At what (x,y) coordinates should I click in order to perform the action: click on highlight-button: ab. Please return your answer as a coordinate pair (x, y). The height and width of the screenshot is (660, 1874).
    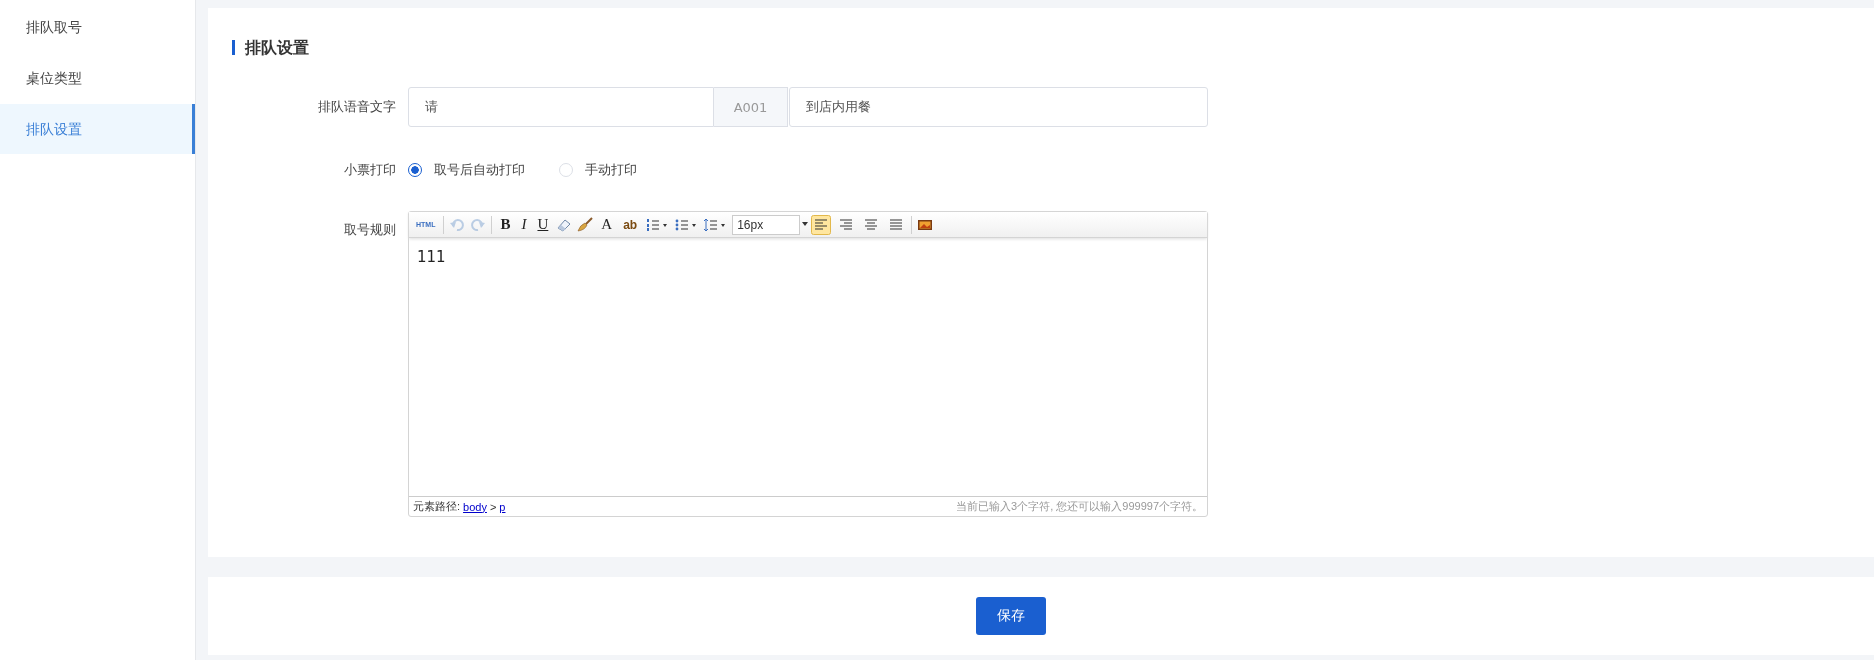
    Looking at the image, I should click on (630, 224).